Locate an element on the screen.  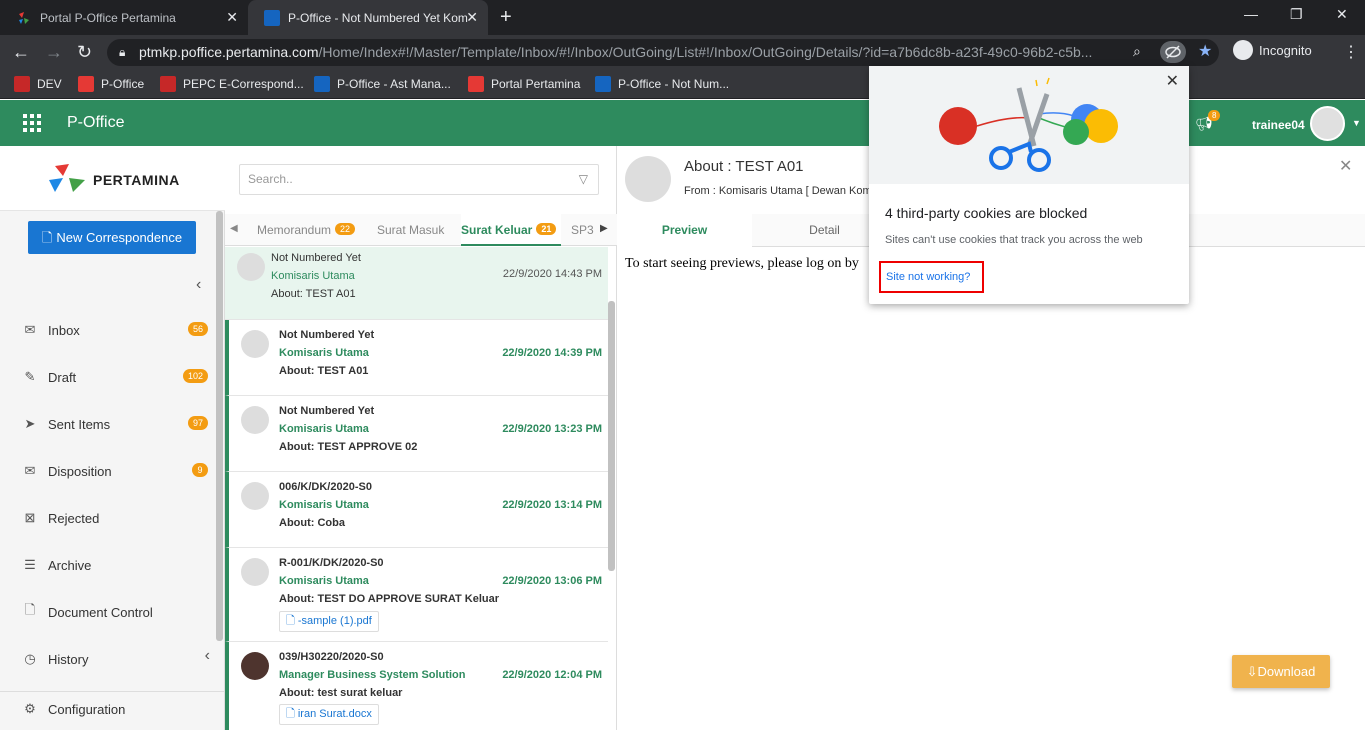
pertamina-favicon is located at coordinates (24, 18).